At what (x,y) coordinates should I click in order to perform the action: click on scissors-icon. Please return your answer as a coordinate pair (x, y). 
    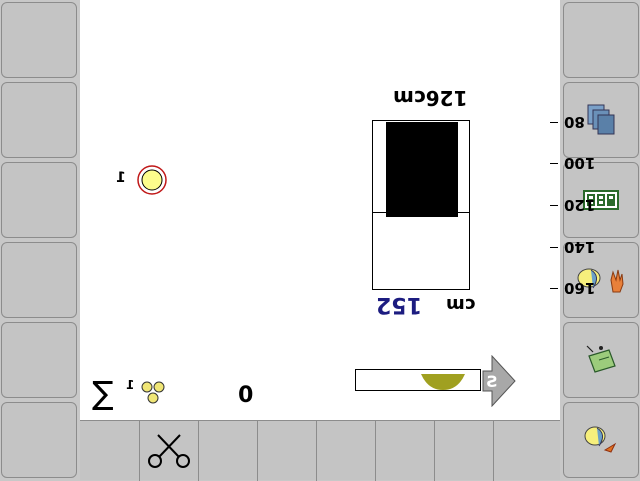
    Looking at the image, I should click on (169, 451).